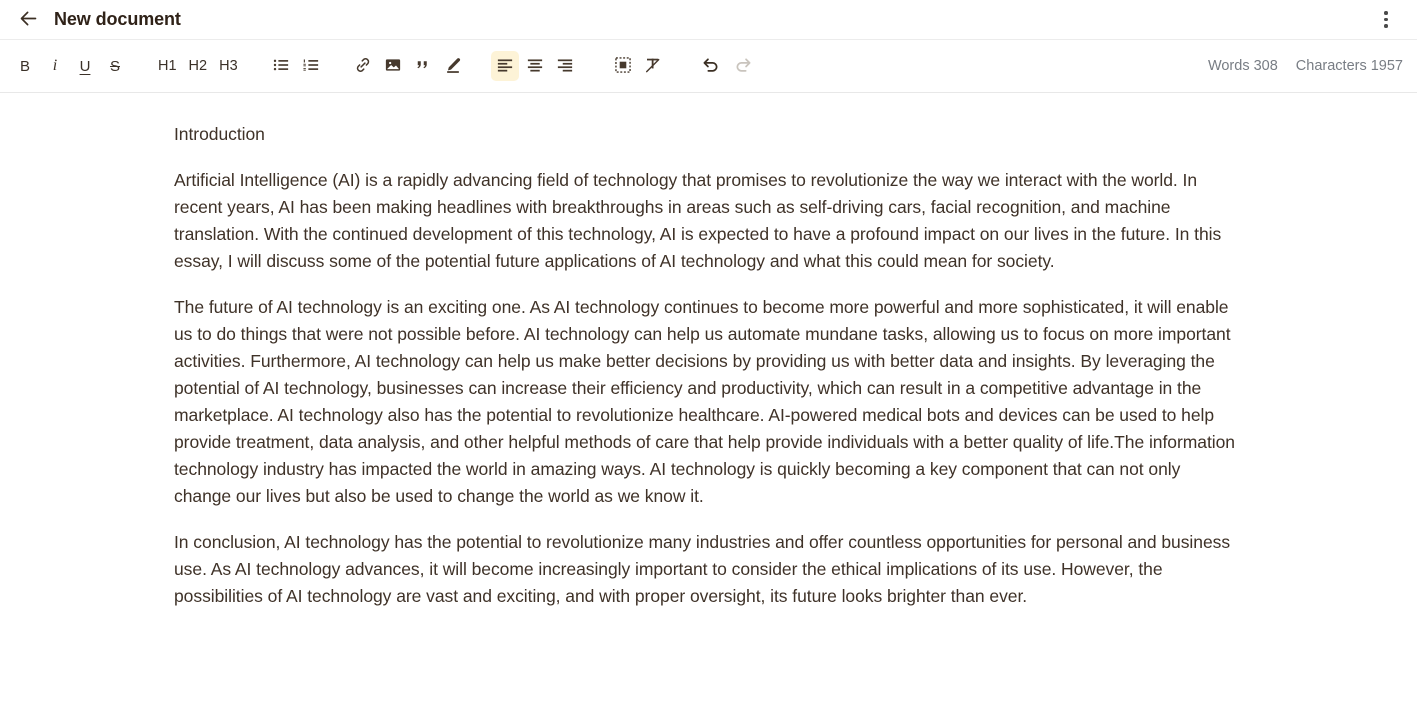 The height and width of the screenshot is (703, 1417). I want to click on undo-icon, so click(711, 66).